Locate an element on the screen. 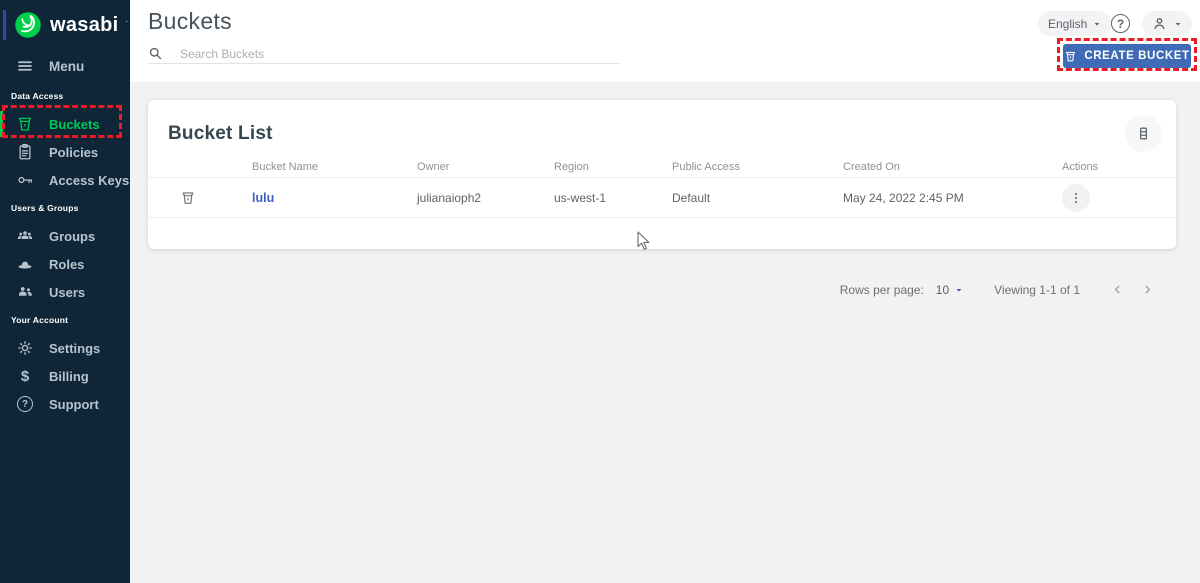 Image resolution: width=1200 pixels, height=583 pixels. column-header-region: Region is located at coordinates (571, 166).